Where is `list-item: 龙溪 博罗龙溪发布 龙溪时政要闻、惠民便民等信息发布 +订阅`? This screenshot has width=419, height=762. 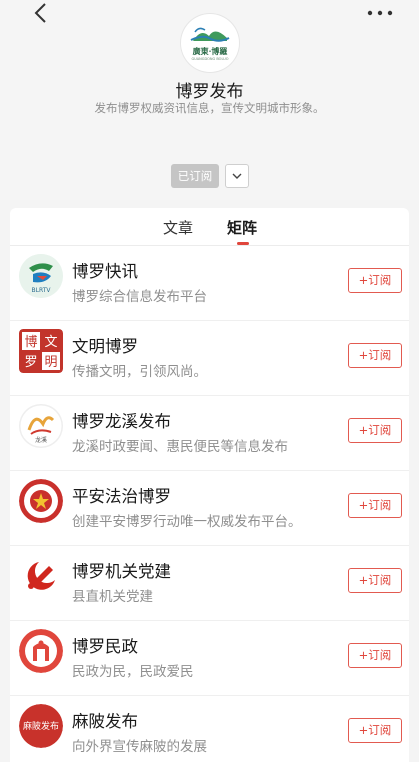
list-item: 龙溪 博罗龙溪发布 龙溪时政要闻、惠民便民等信息发布 +订阅 is located at coordinates (209, 433).